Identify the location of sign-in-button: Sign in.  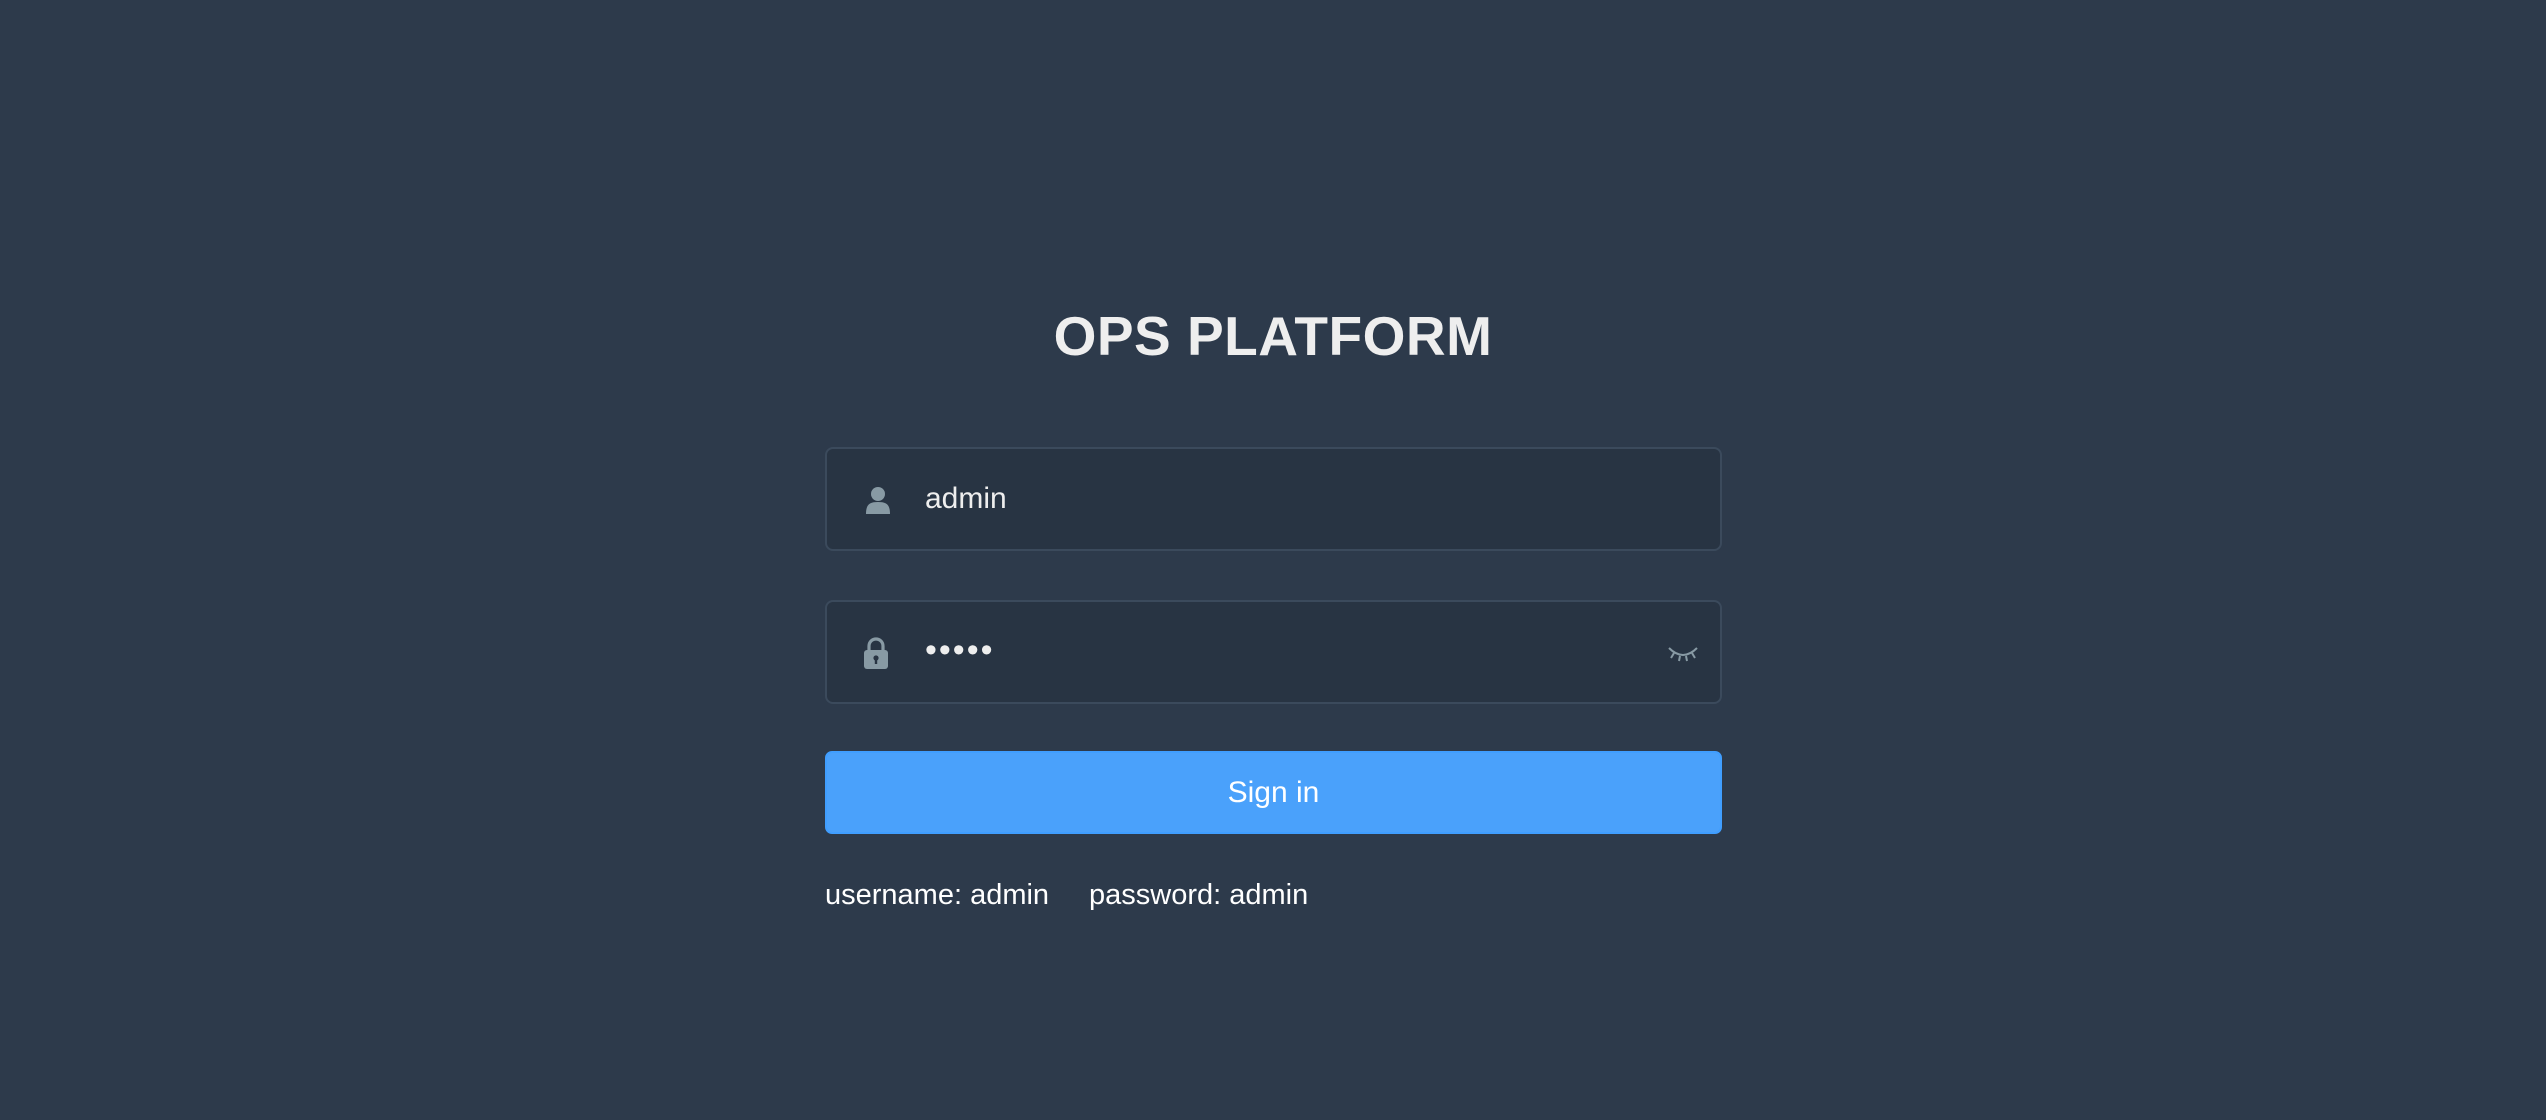
(1273, 792).